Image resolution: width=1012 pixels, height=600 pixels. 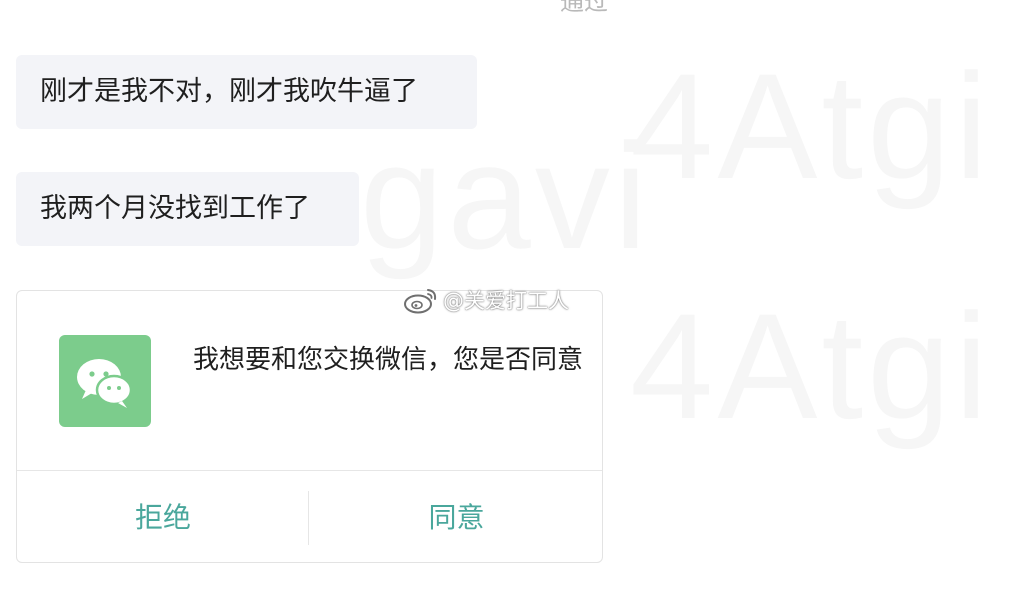 What do you see at coordinates (163, 516) in the screenshot?
I see `reject-button: 拒绝` at bounding box center [163, 516].